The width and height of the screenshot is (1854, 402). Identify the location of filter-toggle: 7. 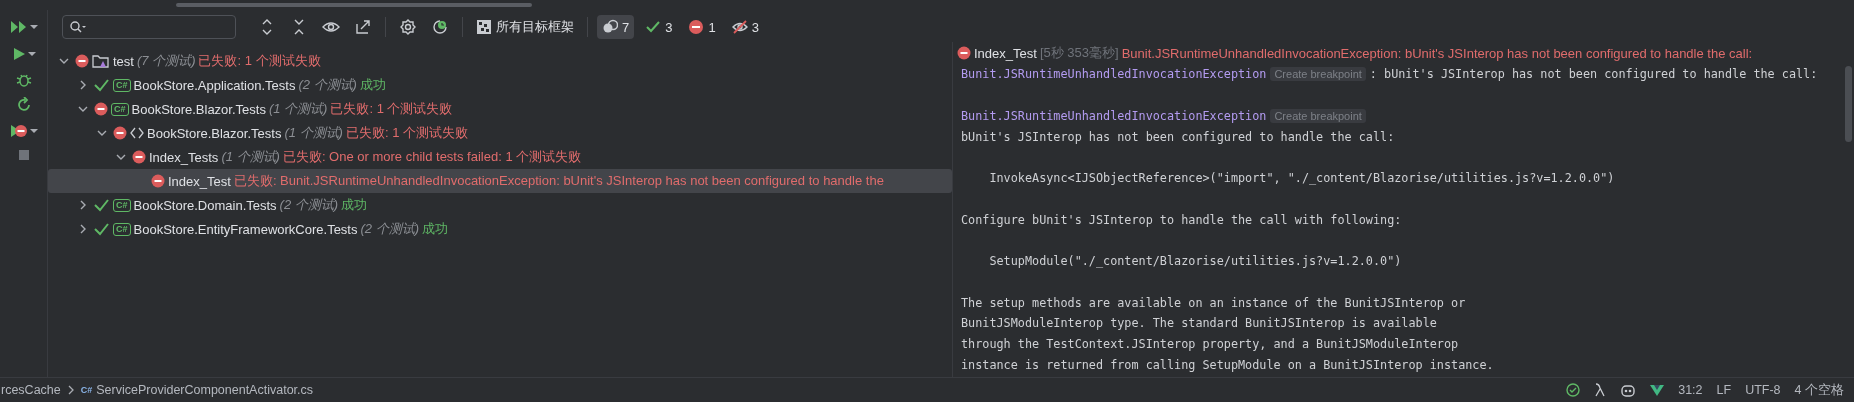
(616, 27).